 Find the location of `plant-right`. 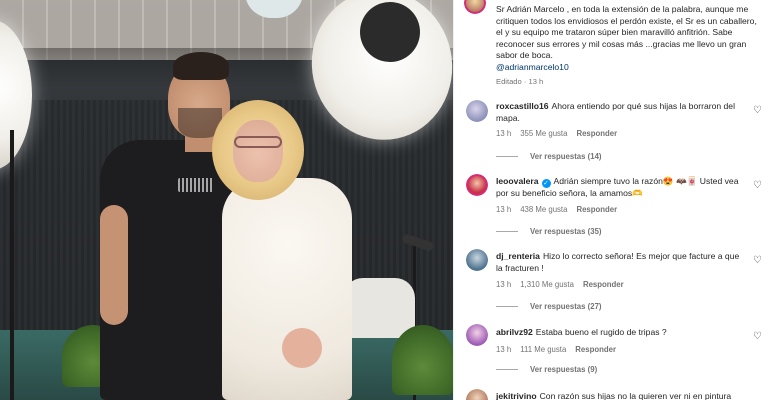

plant-right is located at coordinates (422, 360).